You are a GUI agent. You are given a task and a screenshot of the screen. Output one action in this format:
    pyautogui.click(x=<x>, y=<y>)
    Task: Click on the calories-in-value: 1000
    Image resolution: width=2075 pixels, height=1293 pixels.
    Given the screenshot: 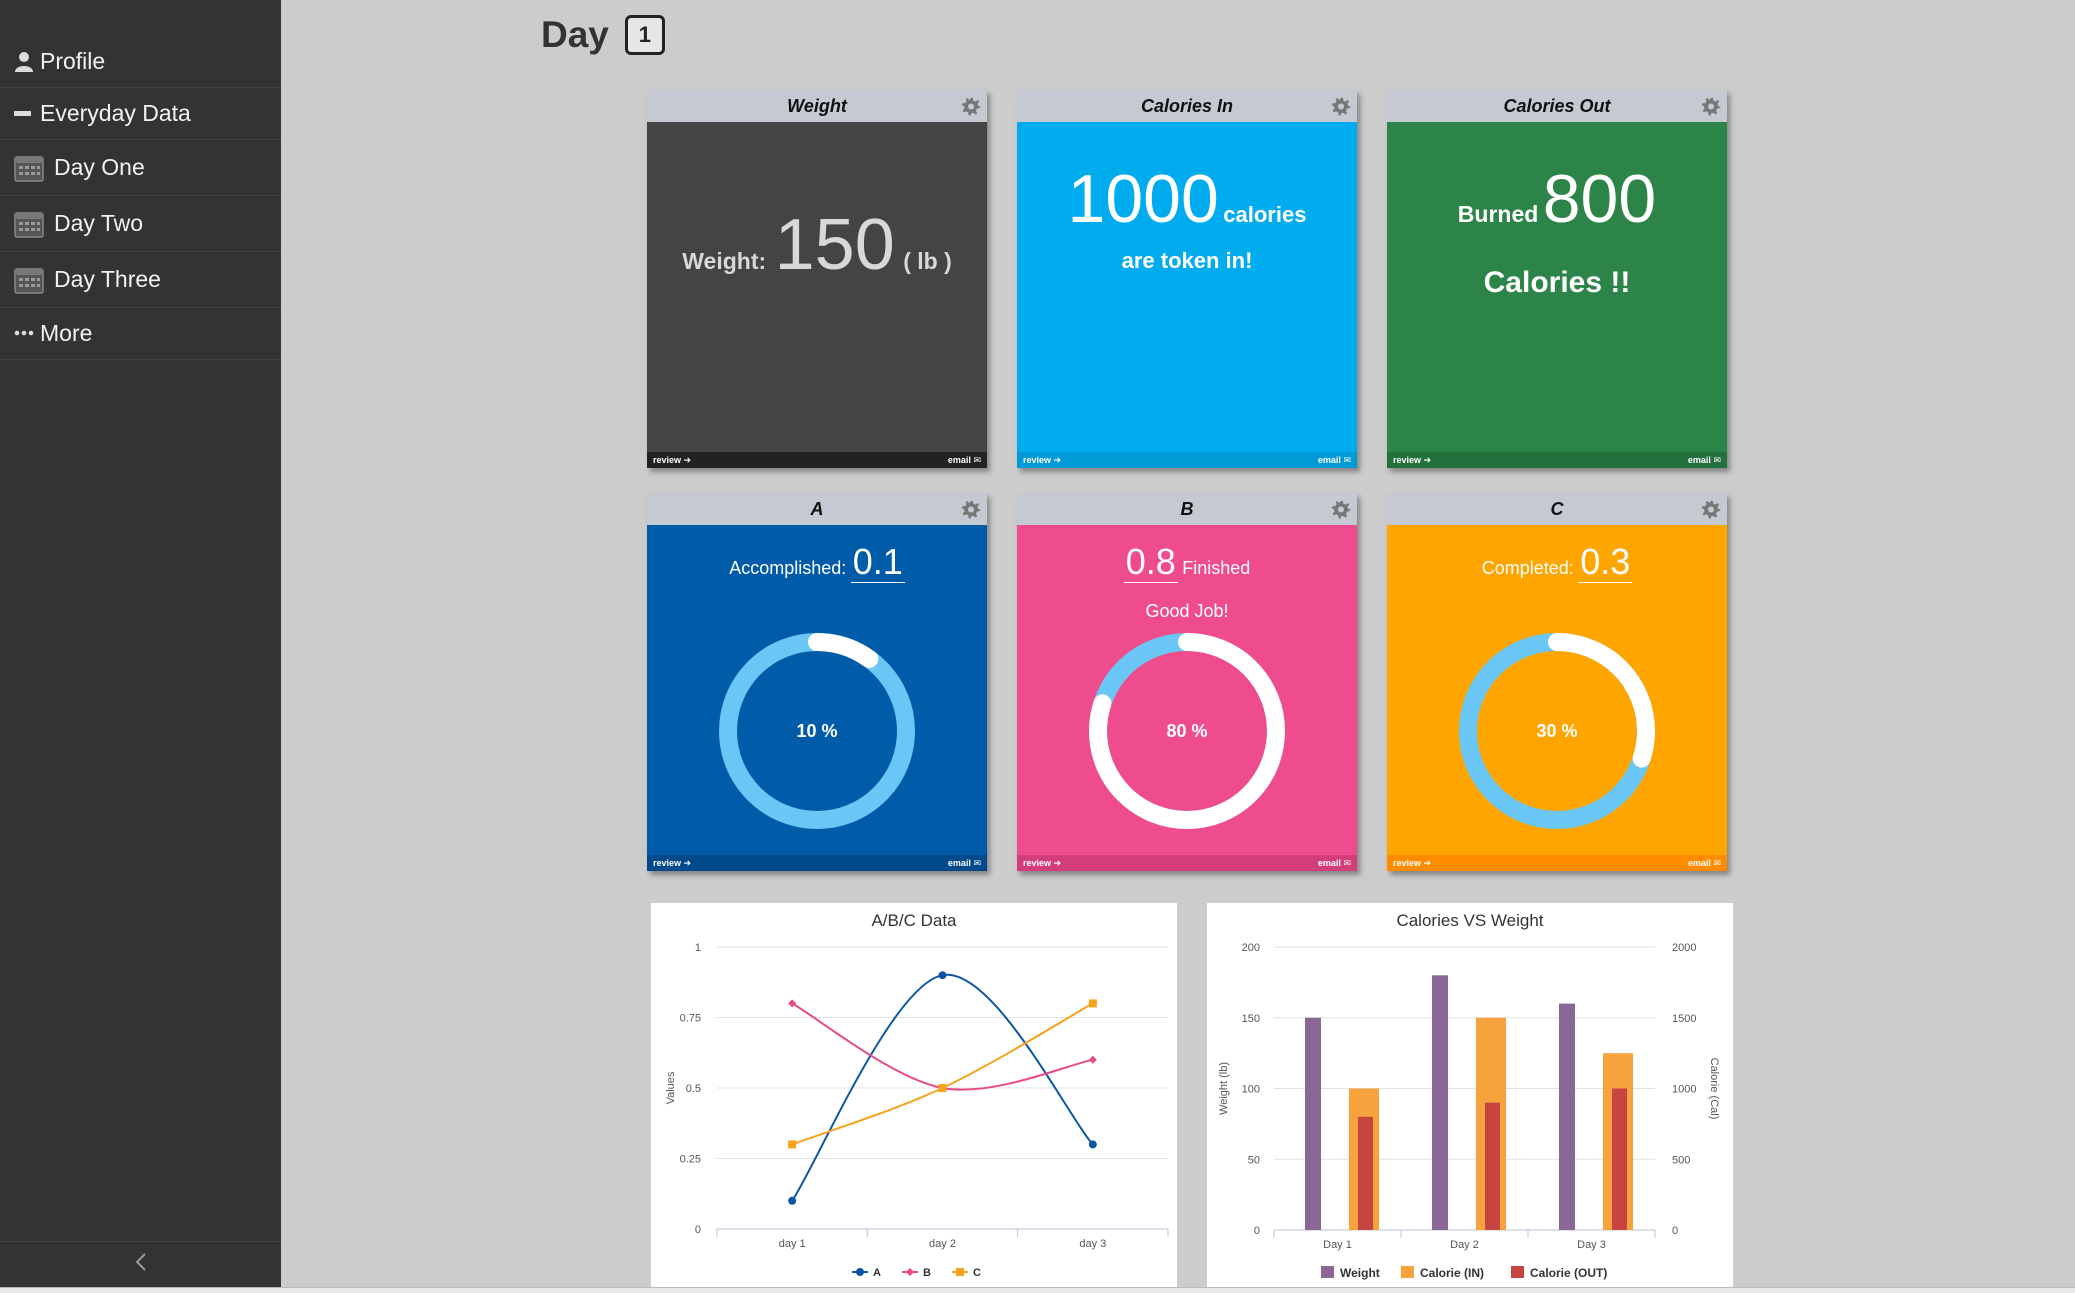 What is the action you would take?
    pyautogui.click(x=1143, y=199)
    